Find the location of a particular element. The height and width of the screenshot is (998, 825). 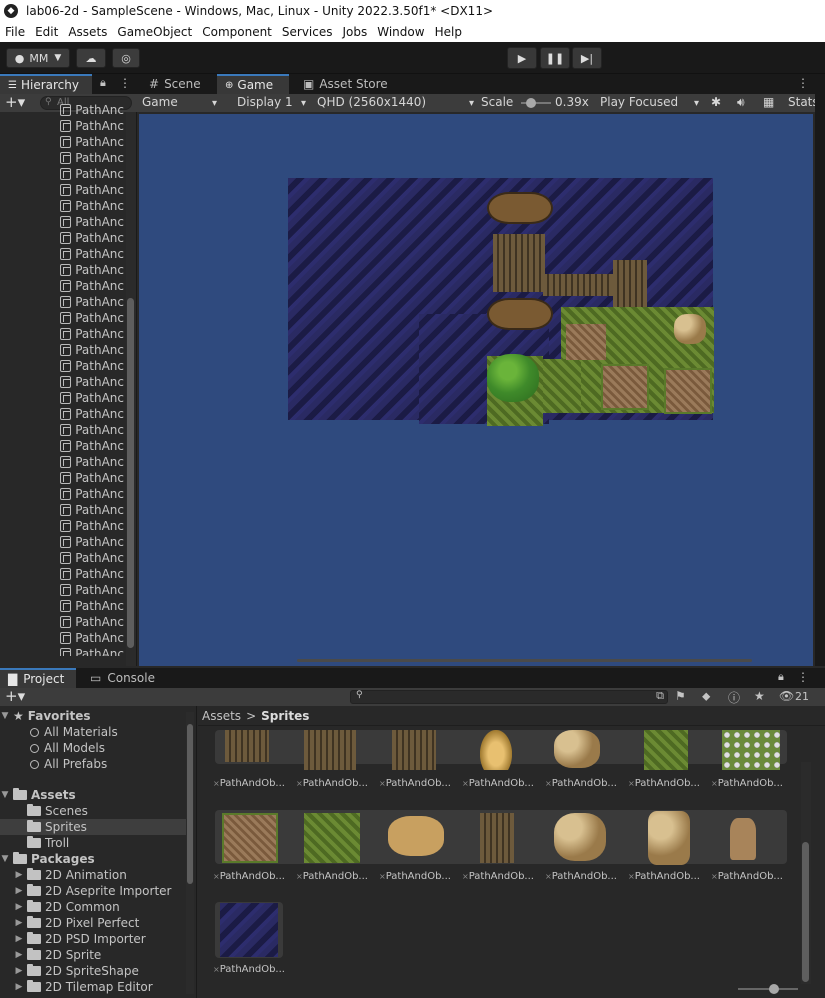

menu-edit: Edit is located at coordinates (46, 32).